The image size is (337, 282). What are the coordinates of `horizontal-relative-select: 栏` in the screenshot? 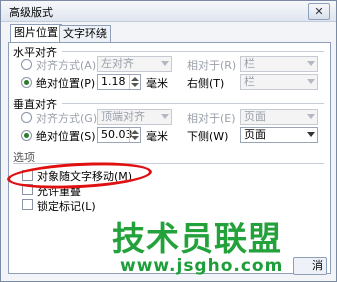 It's located at (279, 64).